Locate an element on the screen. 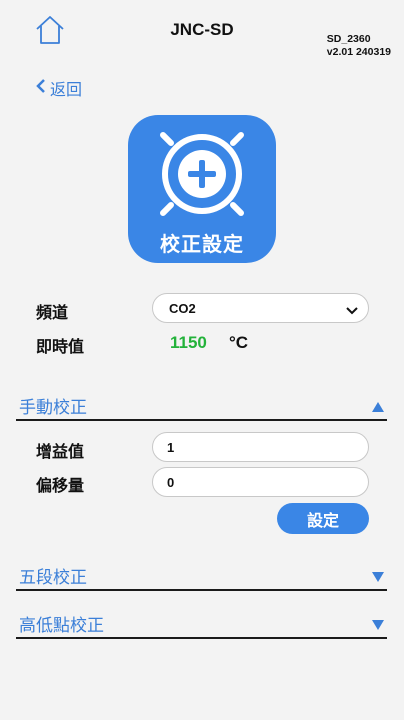  section-title: 高低點校正 is located at coordinates (61, 626).